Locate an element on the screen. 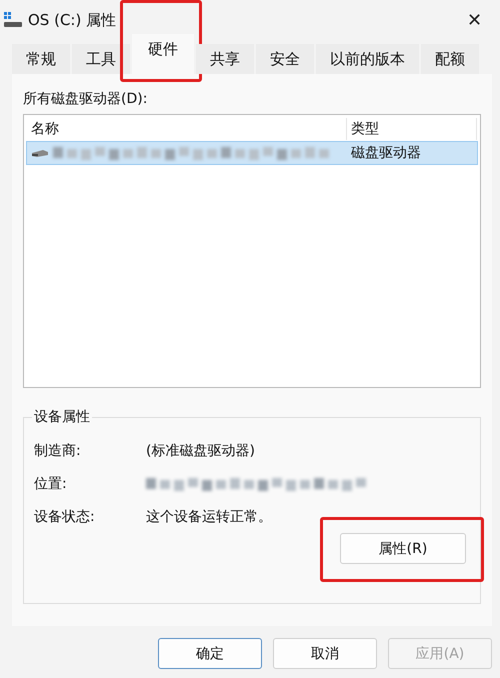 The image size is (500, 678). tab: 工具 is located at coordinates (101, 59).